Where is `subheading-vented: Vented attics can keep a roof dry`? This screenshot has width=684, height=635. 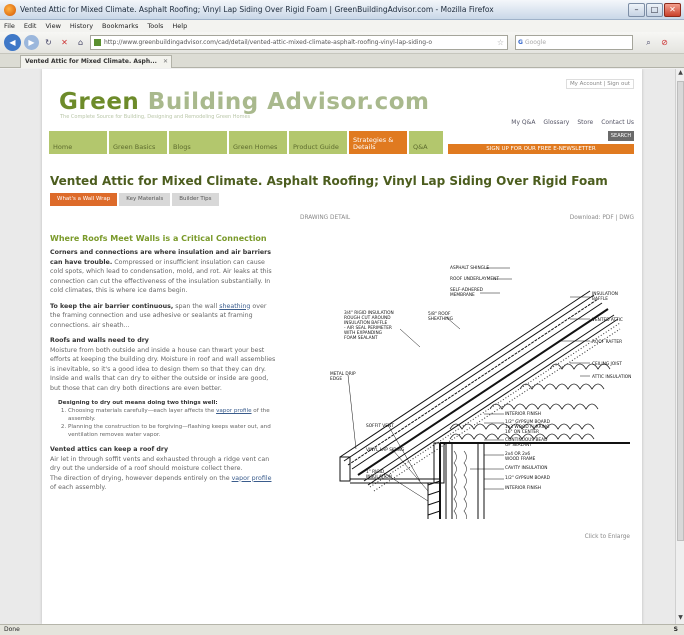 subheading-vented: Vented attics can keep a roof dry is located at coordinates (109, 449).